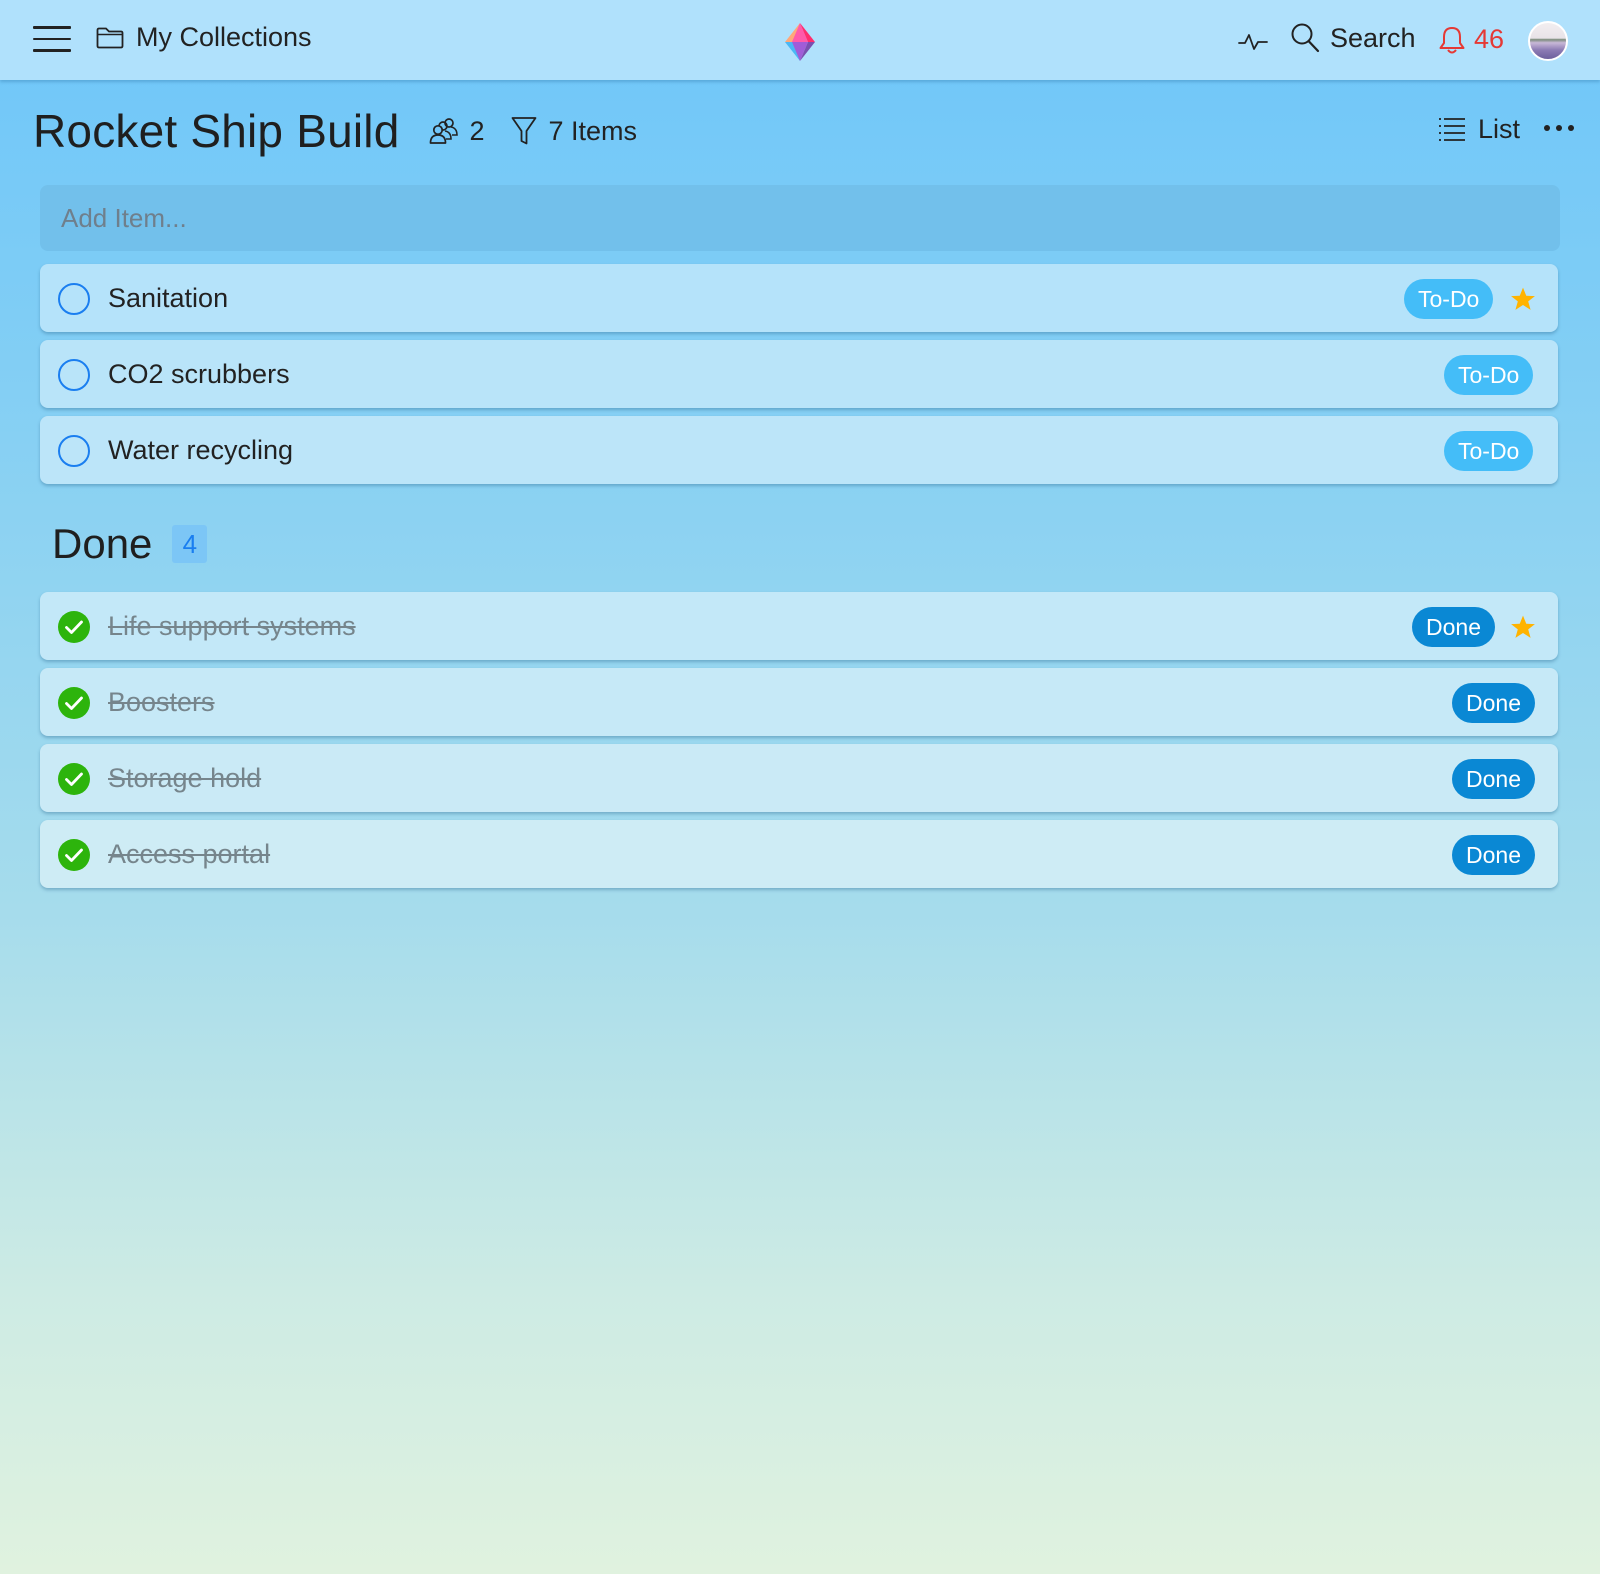 The height and width of the screenshot is (1574, 1600). Describe the element at coordinates (199, 374) in the screenshot. I see `item-title: CO2 scrubbers` at that location.